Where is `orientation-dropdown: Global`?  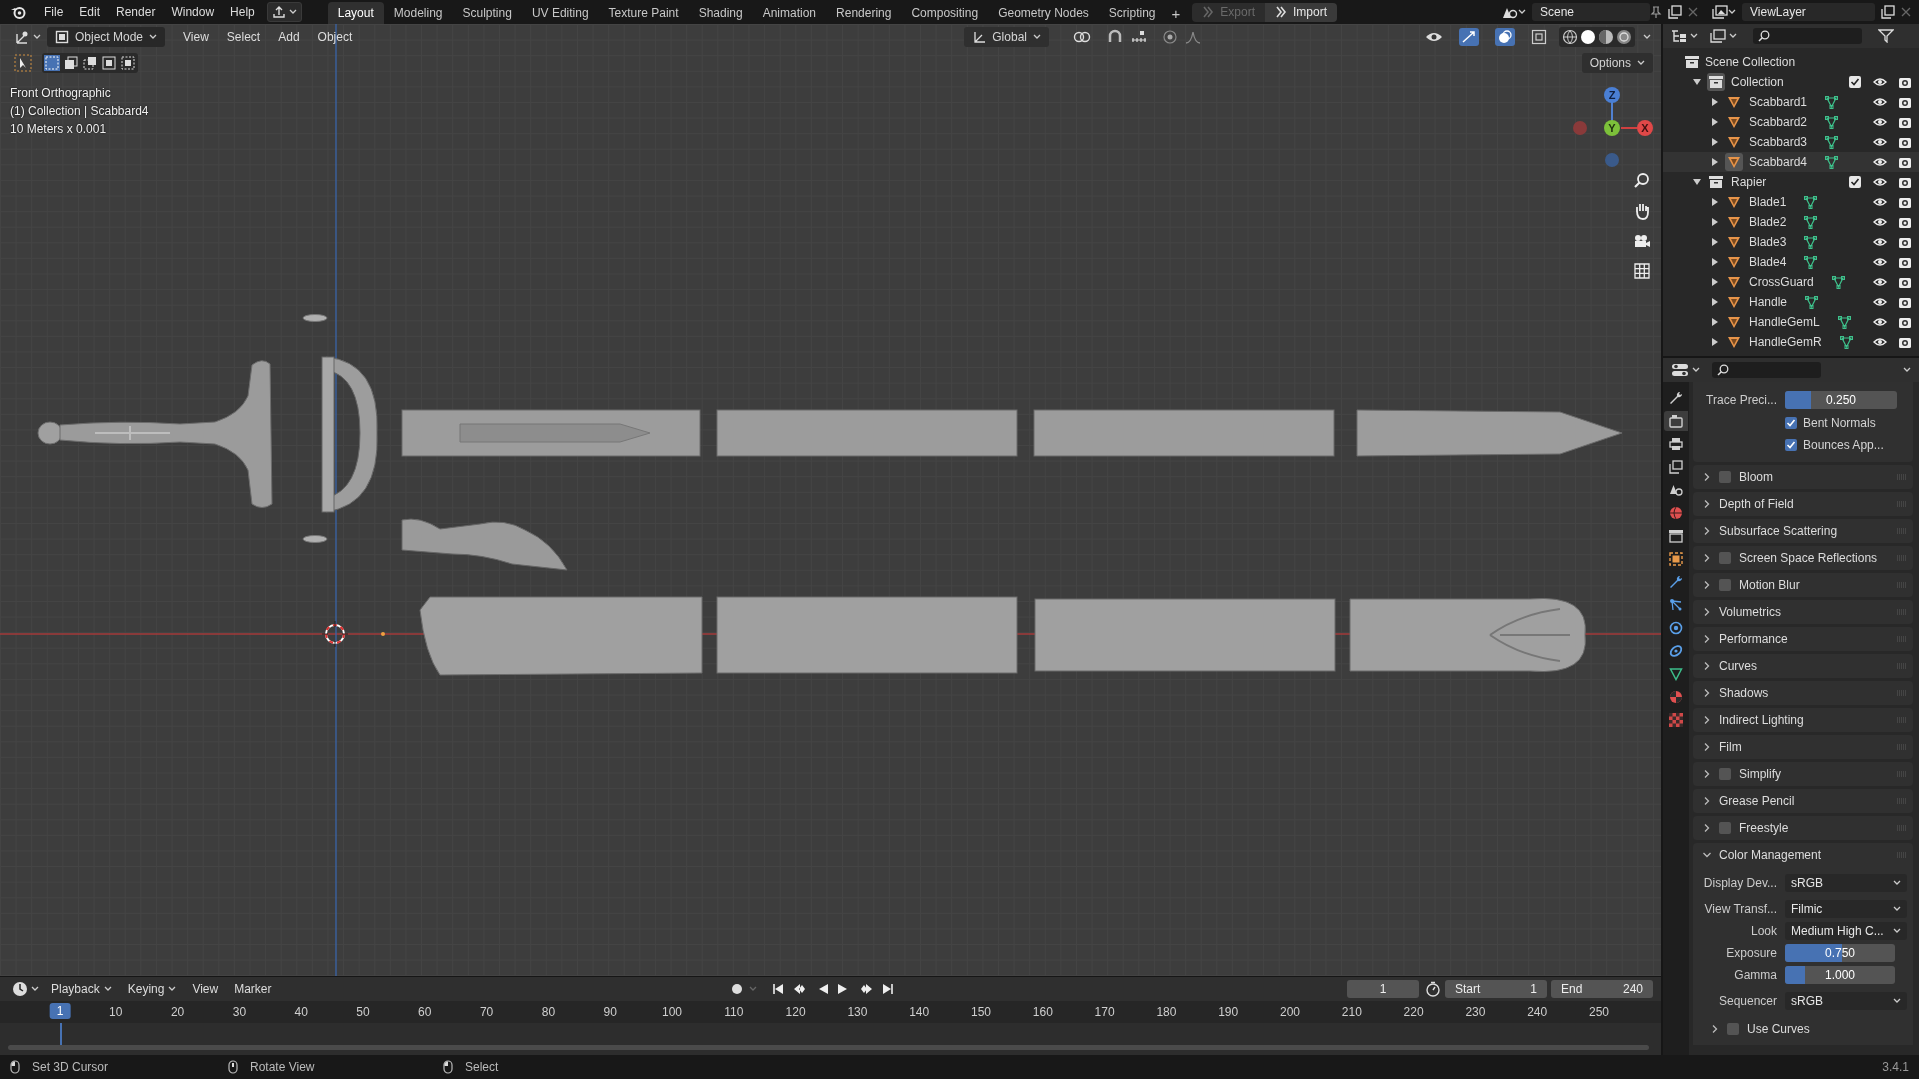
orientation-dropdown: Global is located at coordinates (1006, 37).